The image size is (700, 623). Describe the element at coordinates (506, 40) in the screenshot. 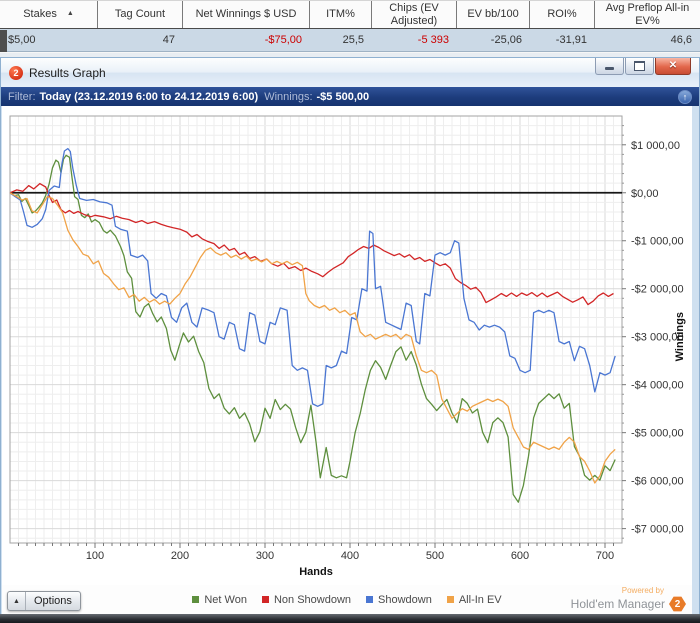

I see `cell-ev-bb100: -25,06` at that location.